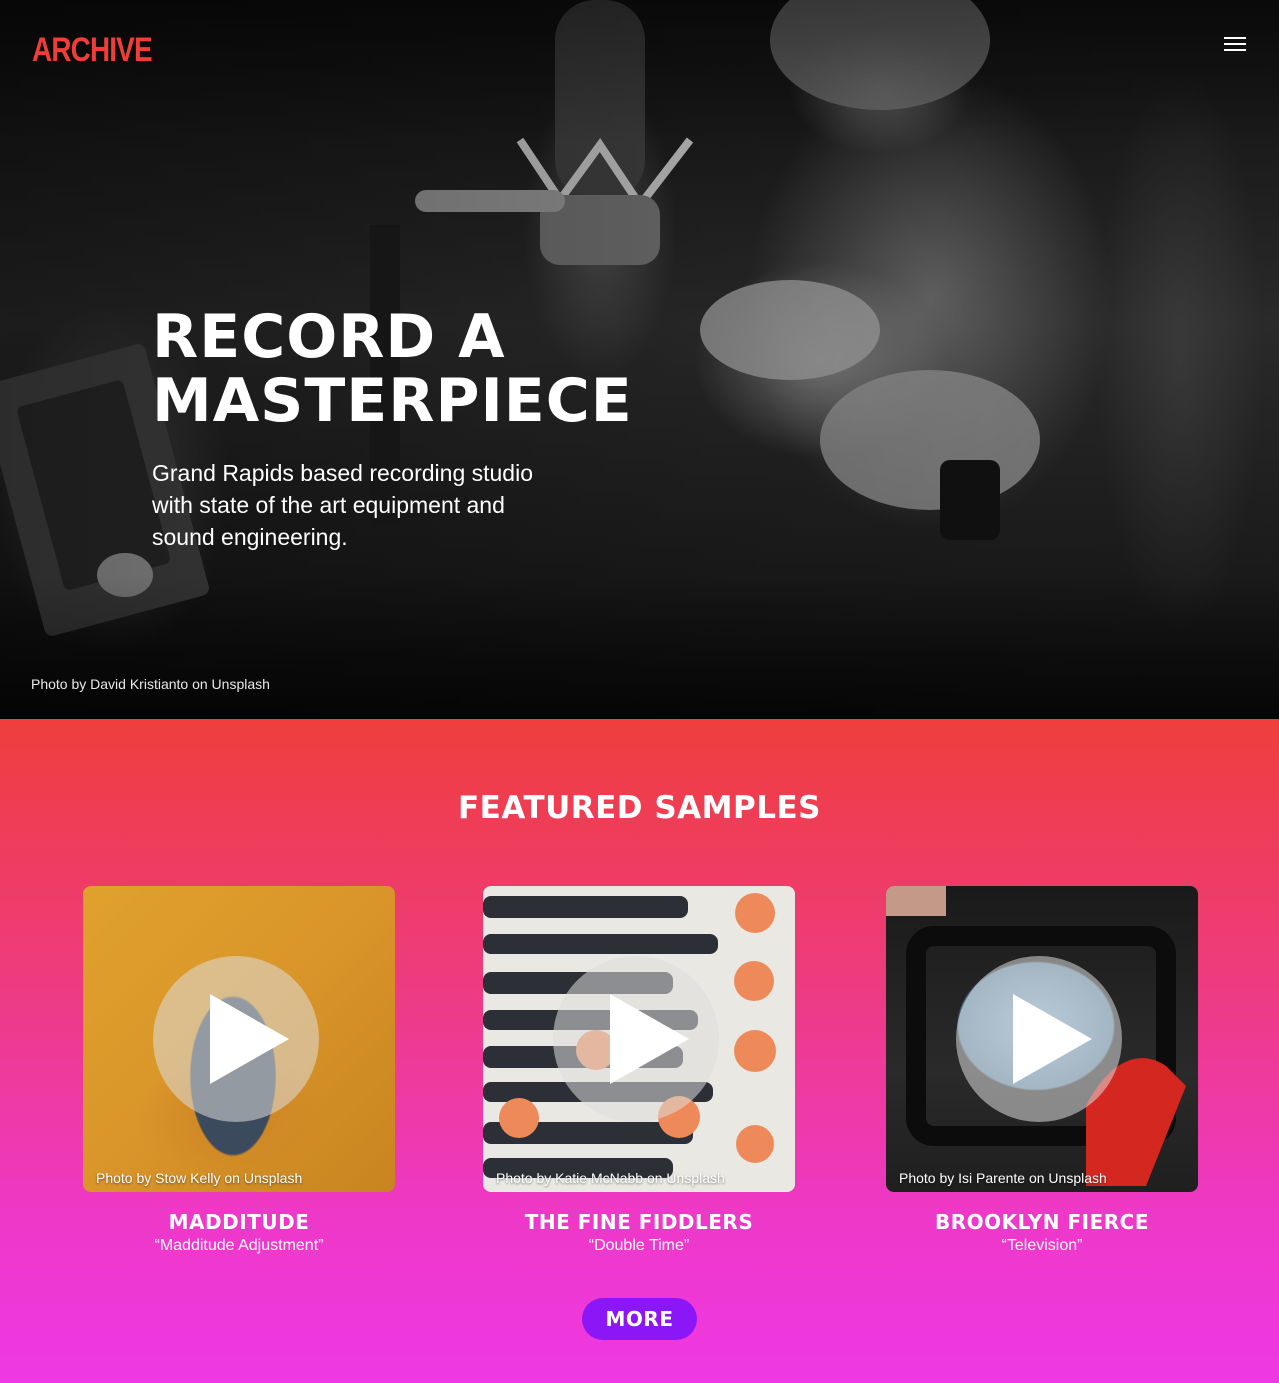 The height and width of the screenshot is (1383, 1279). What do you see at coordinates (392, 369) in the screenshot?
I see `hero-title: RECORD A MASTERPIECE` at bounding box center [392, 369].